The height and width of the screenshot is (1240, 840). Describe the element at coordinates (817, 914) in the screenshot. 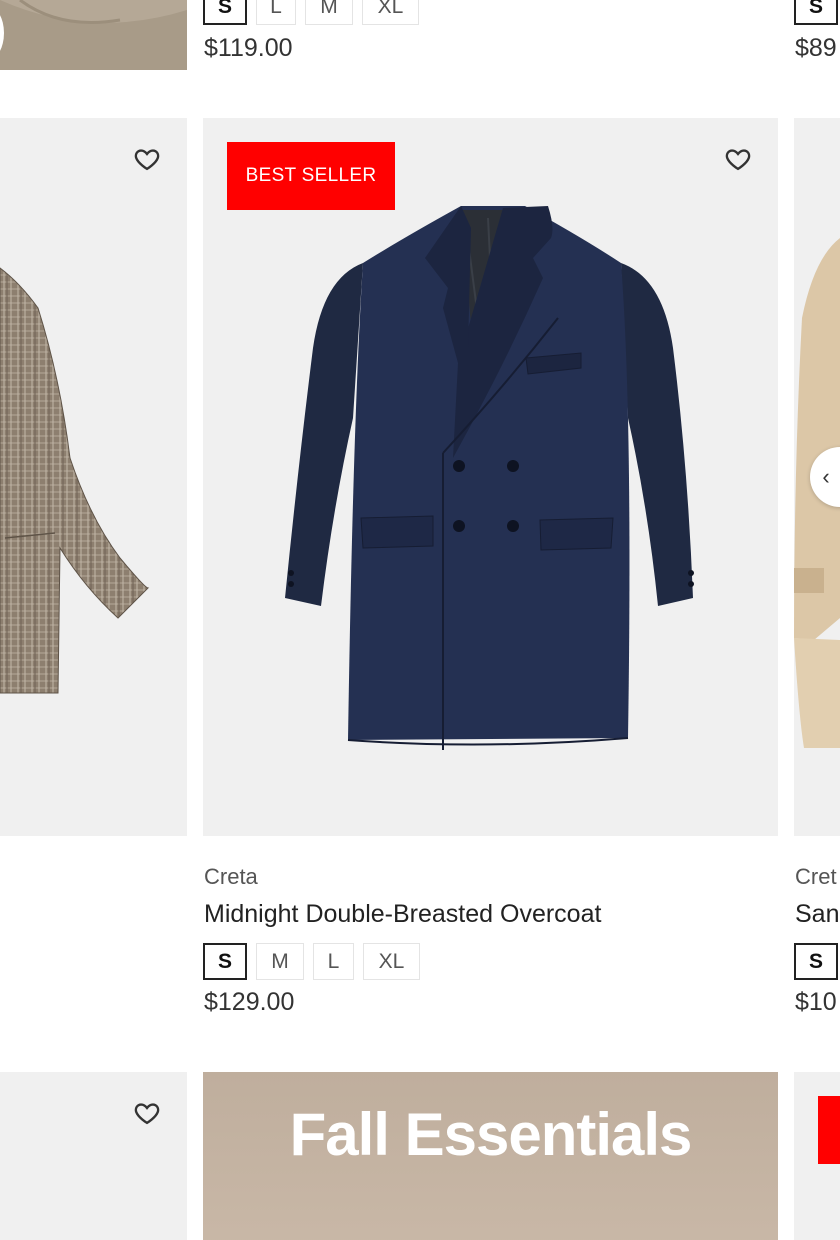

I see `product-title-partial: San` at that location.